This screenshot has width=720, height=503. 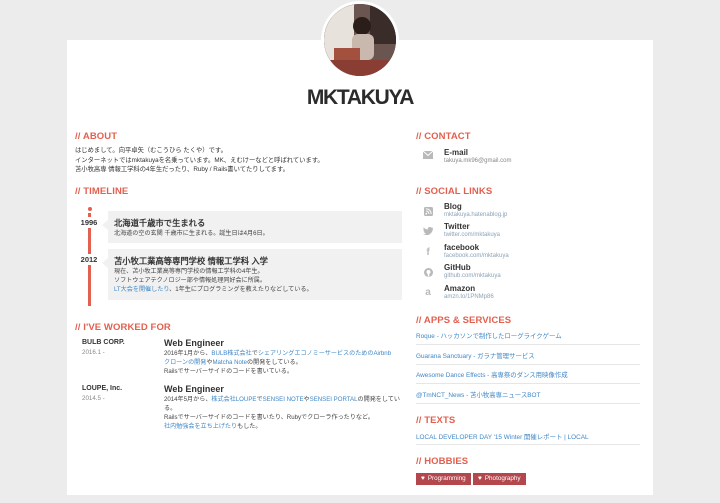 I want to click on timeline-entry: 北海道千歳市で生まれる 北海道の空の玄関 千歳市に生まれる。誕生日は4月6日。, so click(x=252, y=227).